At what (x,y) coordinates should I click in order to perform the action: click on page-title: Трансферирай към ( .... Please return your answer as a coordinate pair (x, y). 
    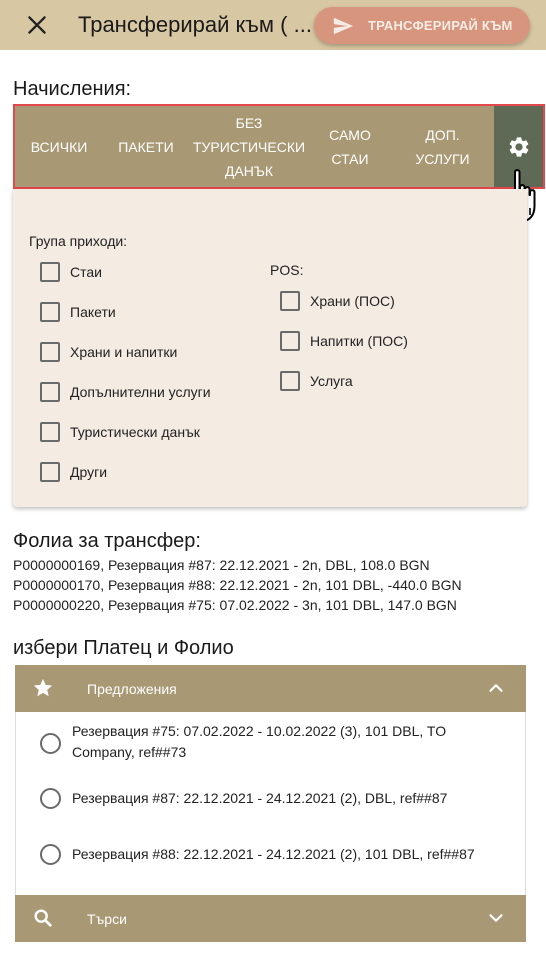
    Looking at the image, I should click on (195, 24).